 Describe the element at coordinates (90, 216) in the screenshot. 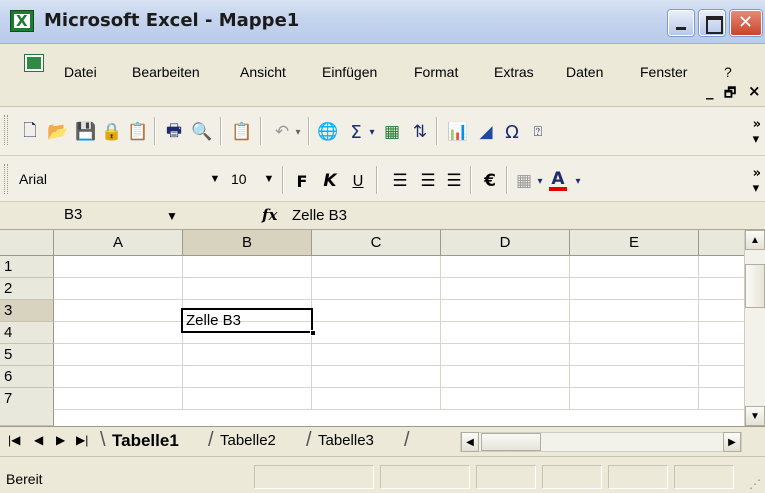

I see `name-box: B3` at that location.